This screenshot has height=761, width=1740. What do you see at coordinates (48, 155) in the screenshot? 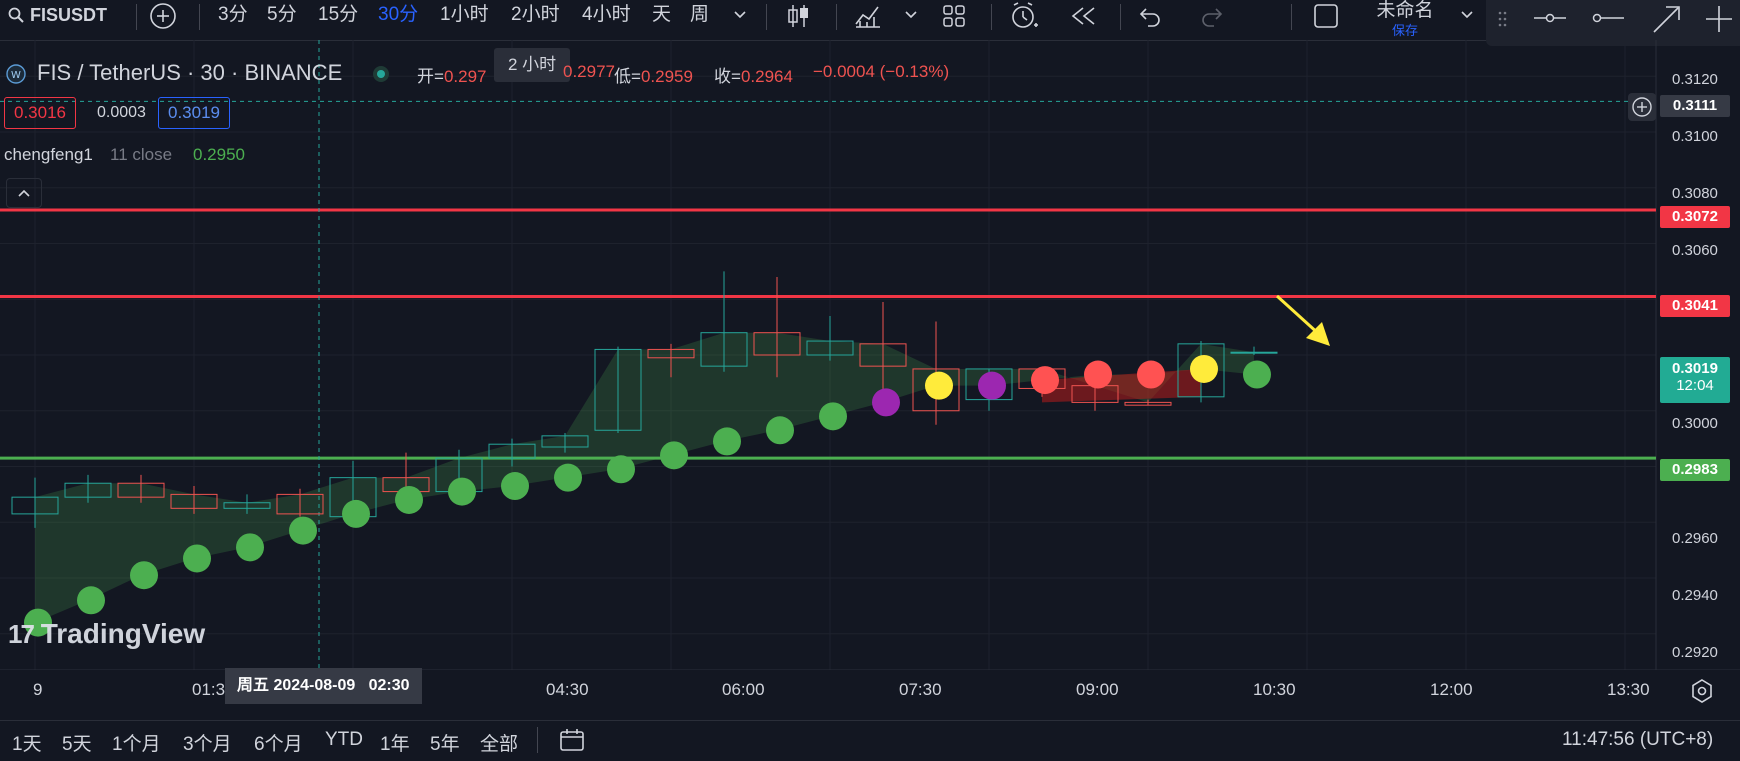
I see `indicator-name: chengfeng1` at bounding box center [48, 155].